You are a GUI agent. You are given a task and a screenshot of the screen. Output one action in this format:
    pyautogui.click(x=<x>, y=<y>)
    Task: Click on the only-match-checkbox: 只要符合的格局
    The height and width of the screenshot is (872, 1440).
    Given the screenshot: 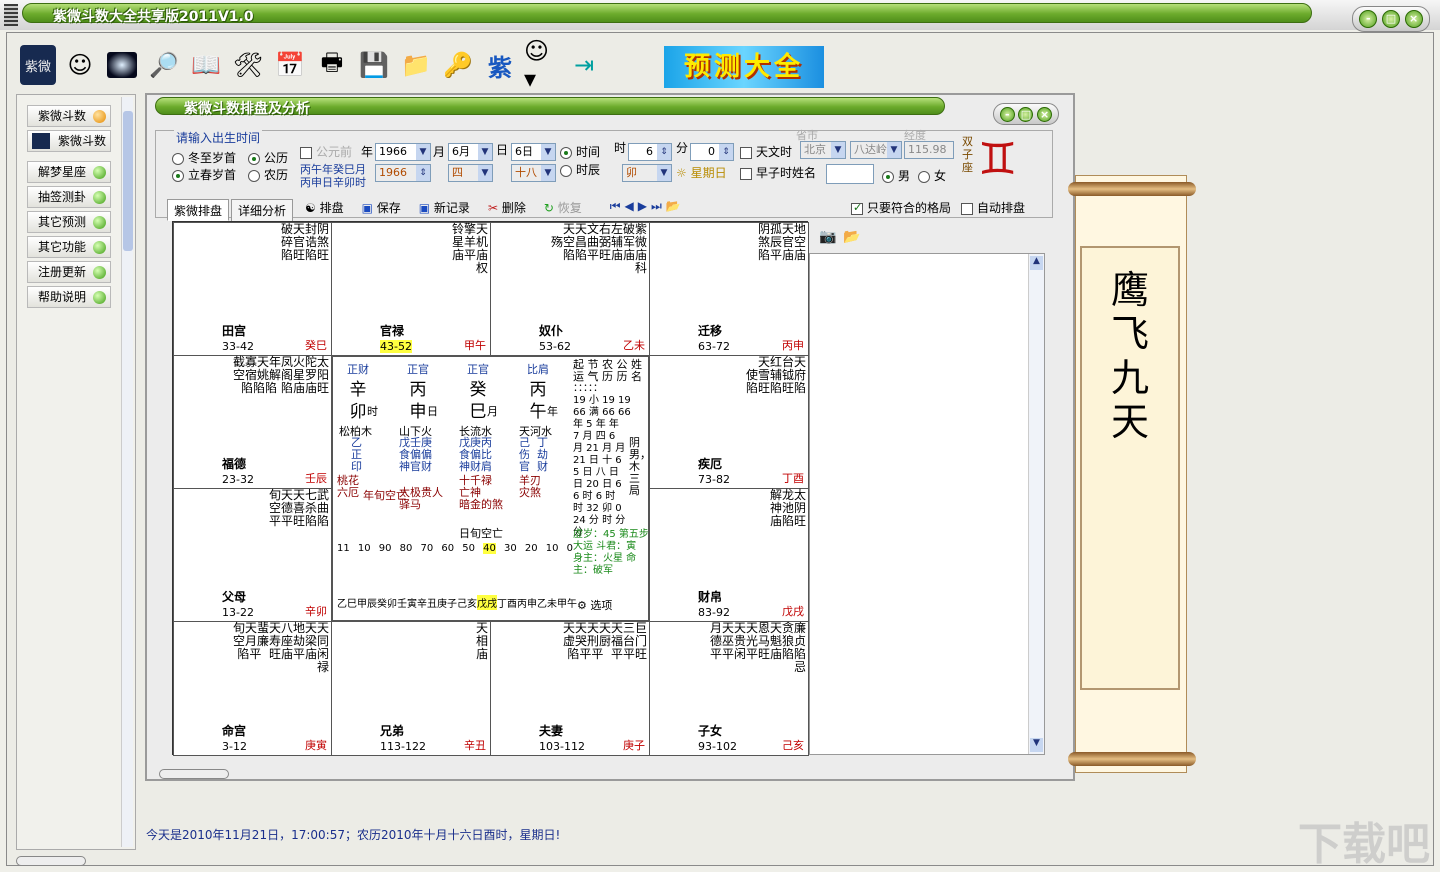 What is the action you would take?
    pyautogui.click(x=901, y=207)
    